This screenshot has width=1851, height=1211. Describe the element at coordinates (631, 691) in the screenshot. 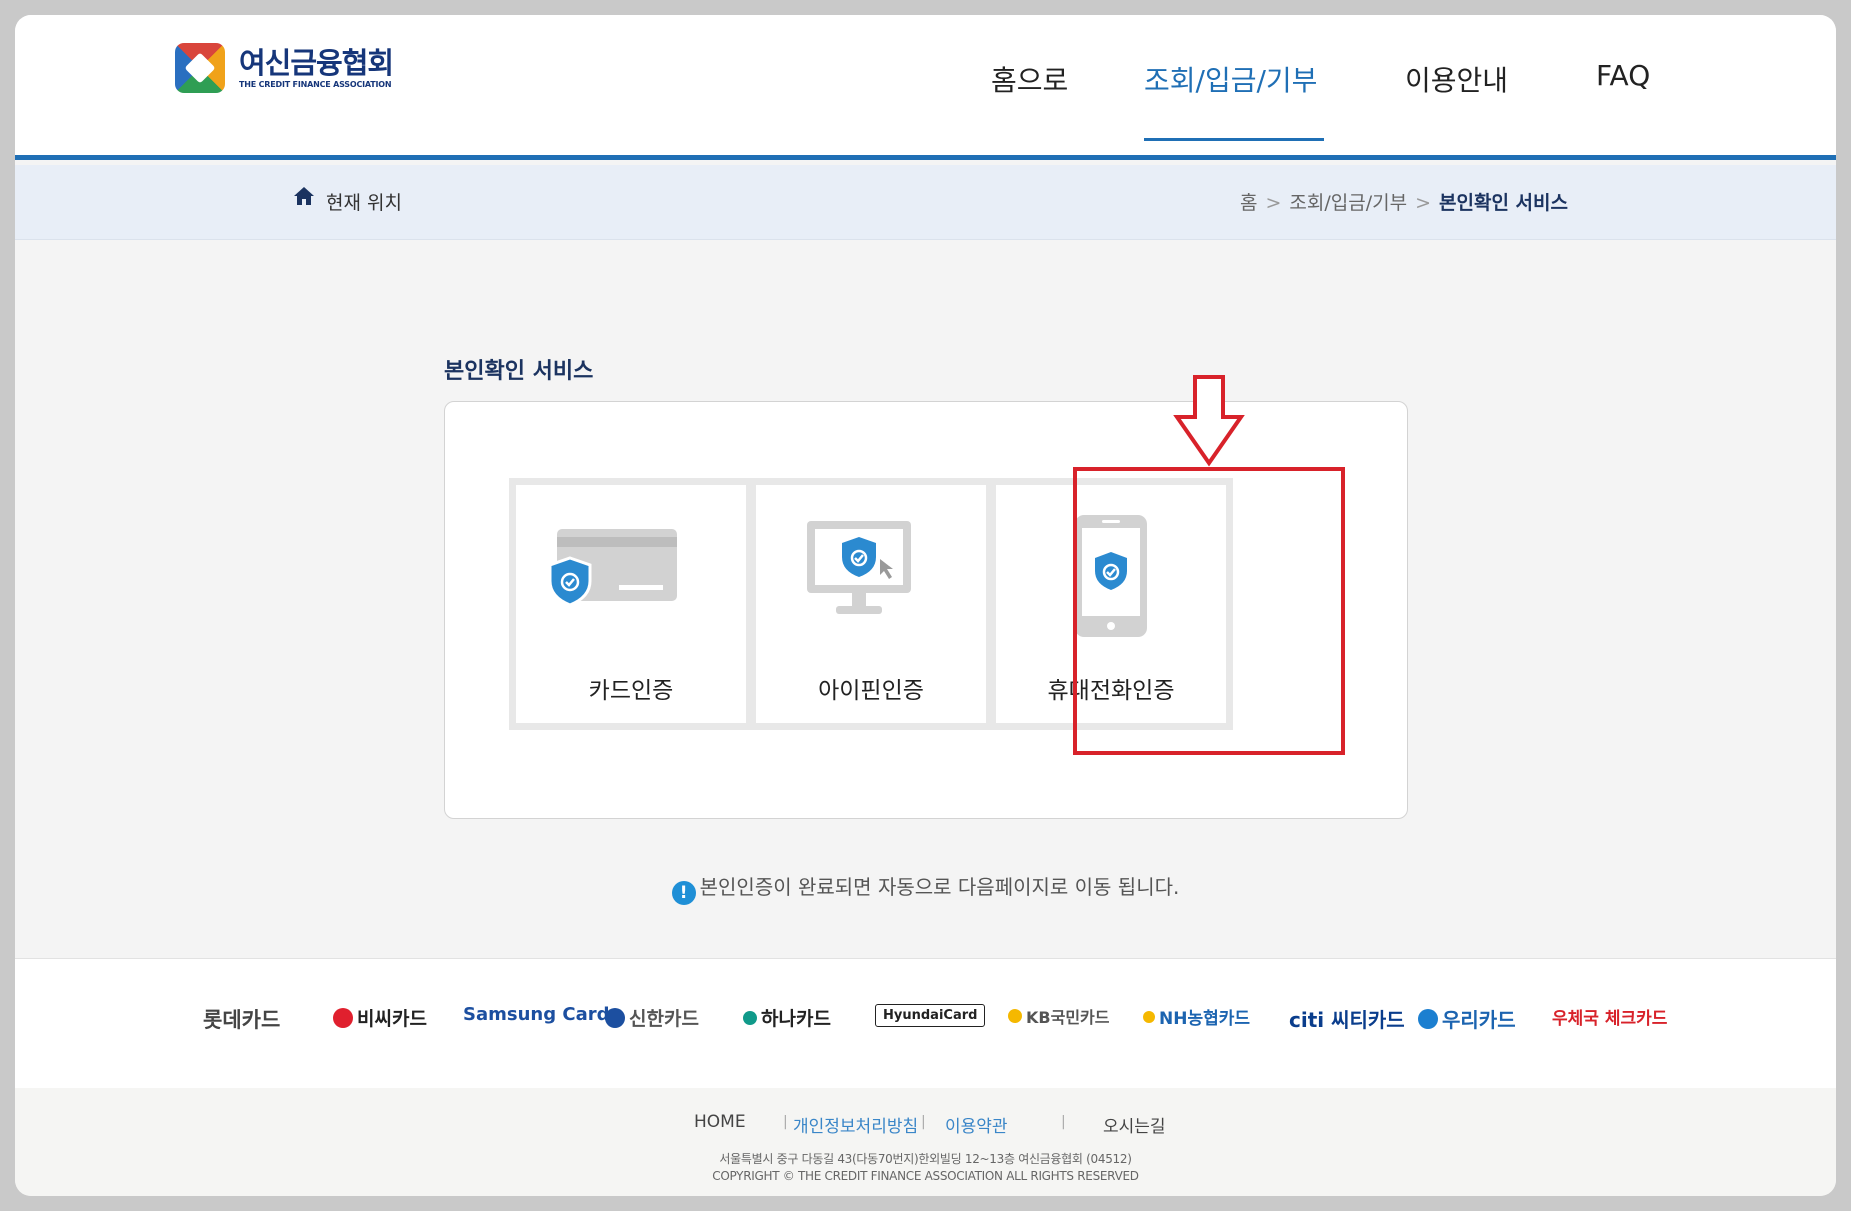

I see `card-verification-label: 카드인증` at that location.